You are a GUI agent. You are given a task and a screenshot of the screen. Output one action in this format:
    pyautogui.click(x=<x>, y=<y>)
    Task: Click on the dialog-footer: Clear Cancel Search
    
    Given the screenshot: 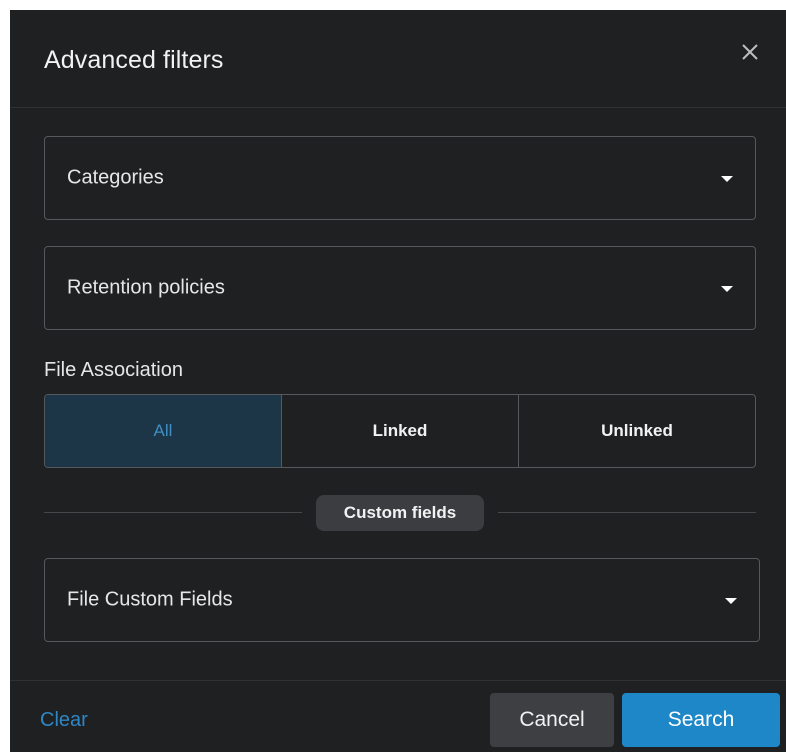 What is the action you would take?
    pyautogui.click(x=398, y=716)
    